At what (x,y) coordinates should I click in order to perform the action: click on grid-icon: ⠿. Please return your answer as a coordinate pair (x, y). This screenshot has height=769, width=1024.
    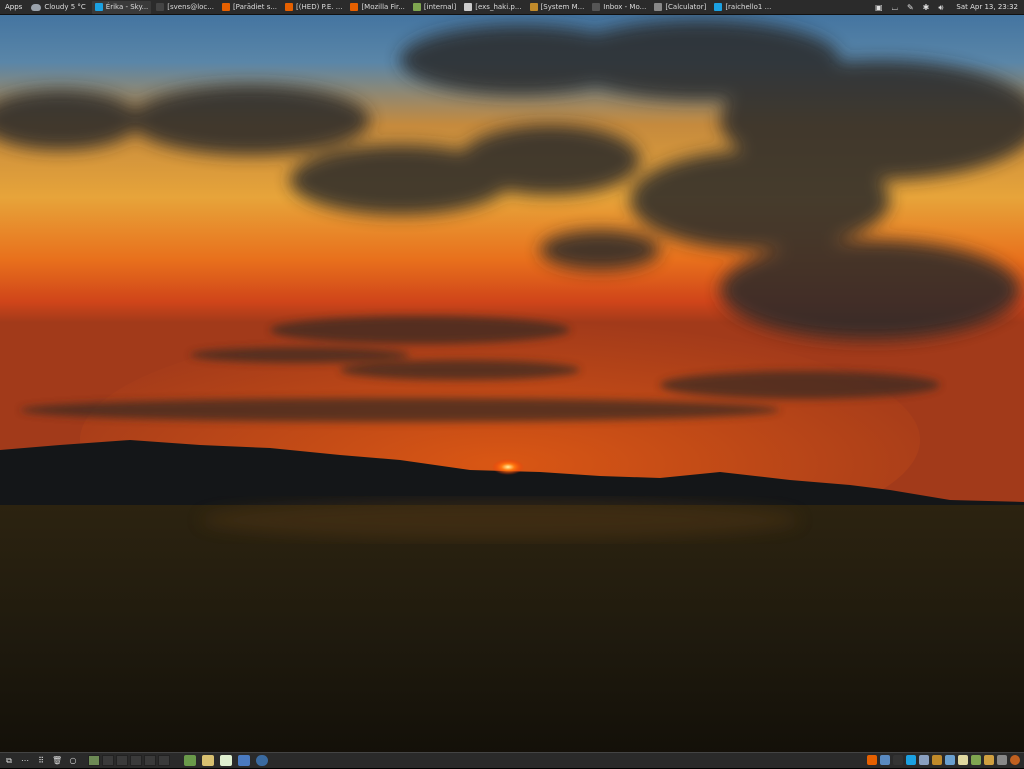
    Looking at the image, I should click on (41, 760).